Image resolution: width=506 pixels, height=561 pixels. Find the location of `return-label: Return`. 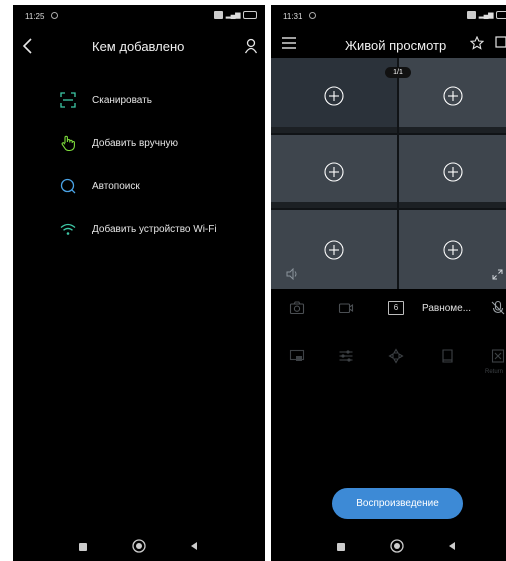

return-label: Return is located at coordinates (494, 372).